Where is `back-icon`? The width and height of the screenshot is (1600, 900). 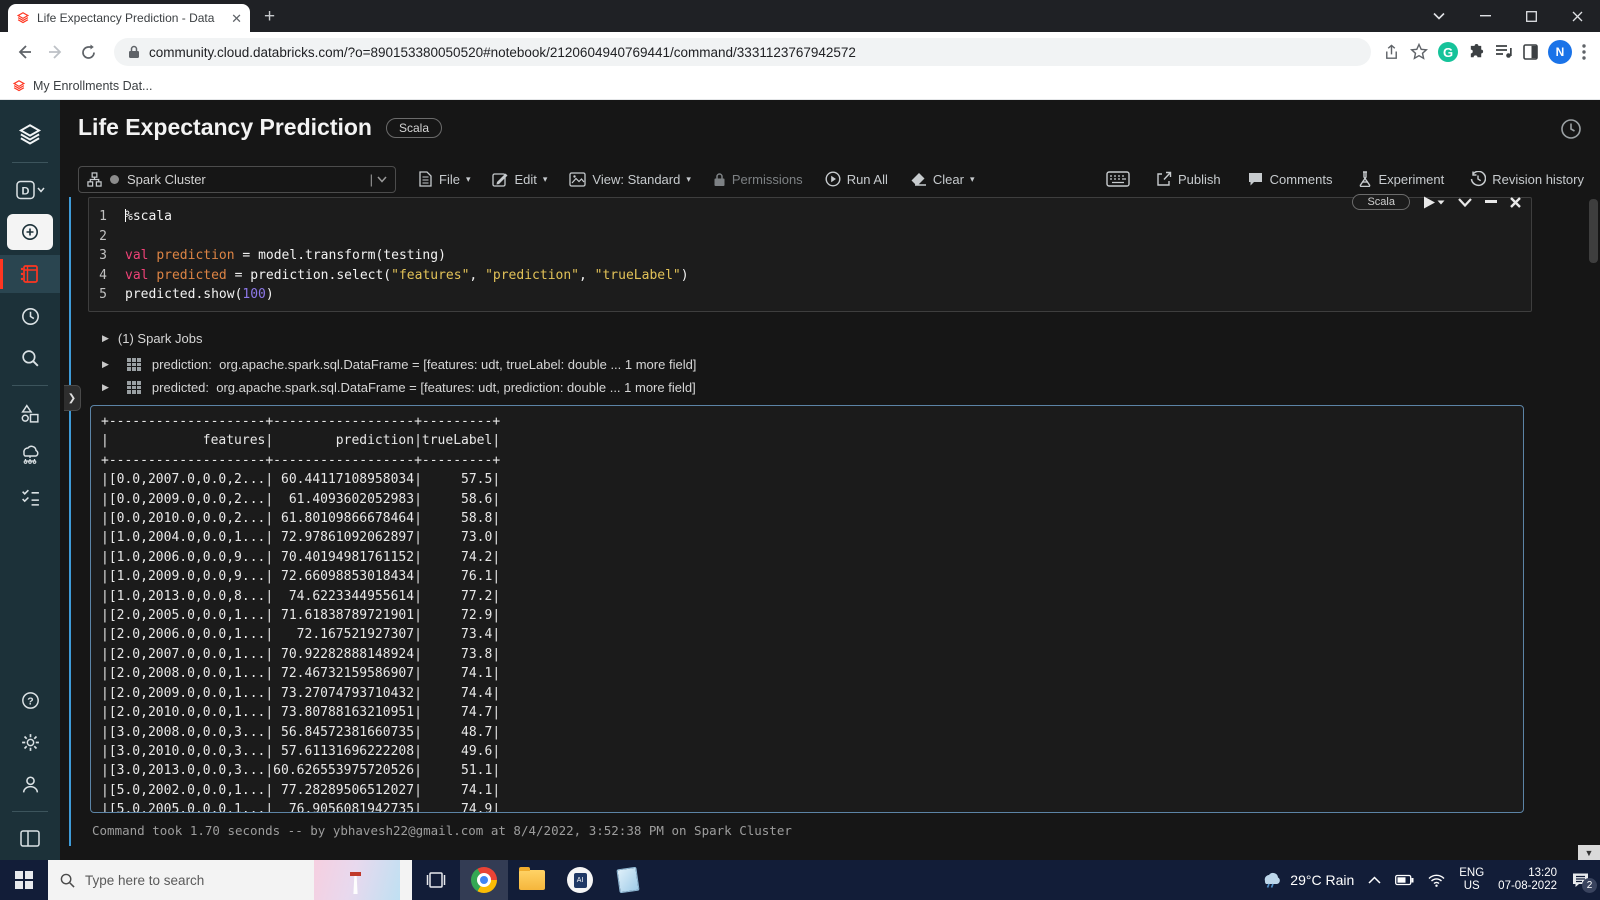
back-icon is located at coordinates (24, 52).